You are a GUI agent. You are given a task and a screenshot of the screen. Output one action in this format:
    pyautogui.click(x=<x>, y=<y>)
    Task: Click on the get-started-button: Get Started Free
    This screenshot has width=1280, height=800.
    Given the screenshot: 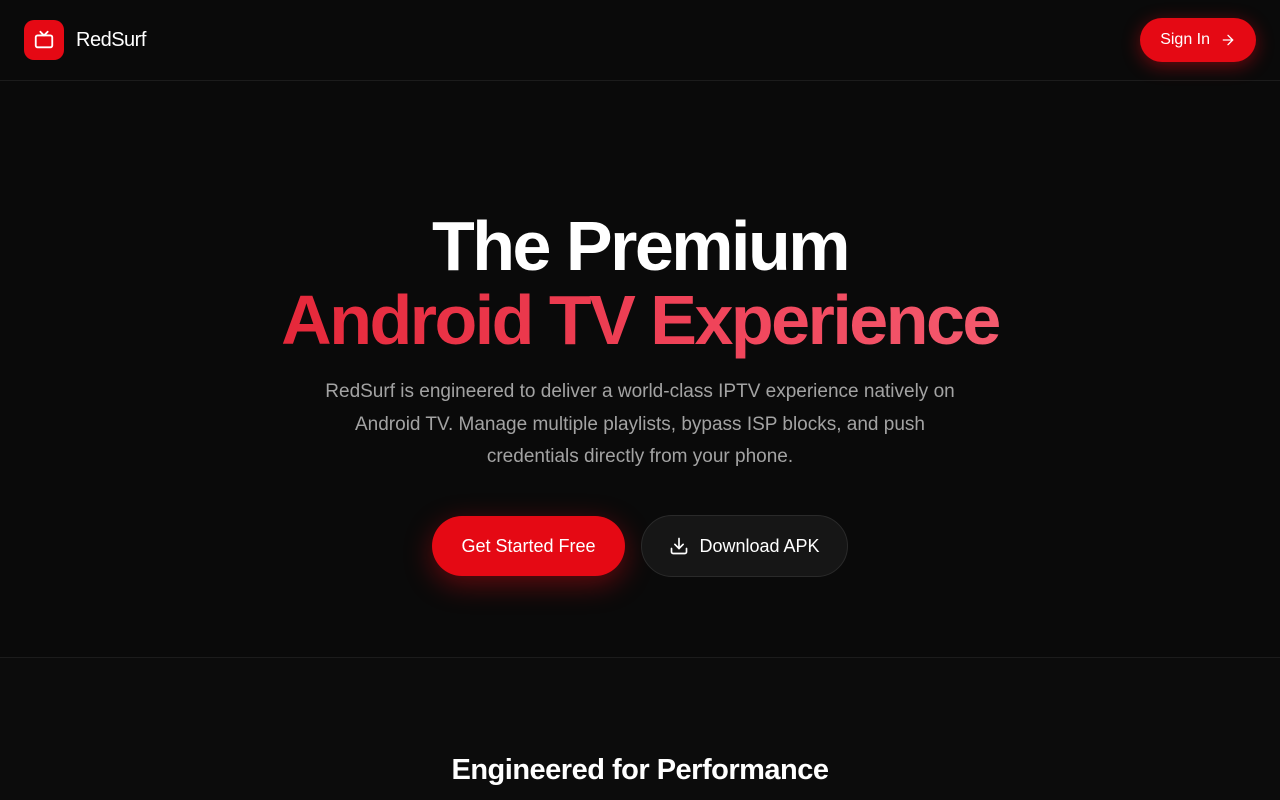 What is the action you would take?
    pyautogui.click(x=528, y=546)
    